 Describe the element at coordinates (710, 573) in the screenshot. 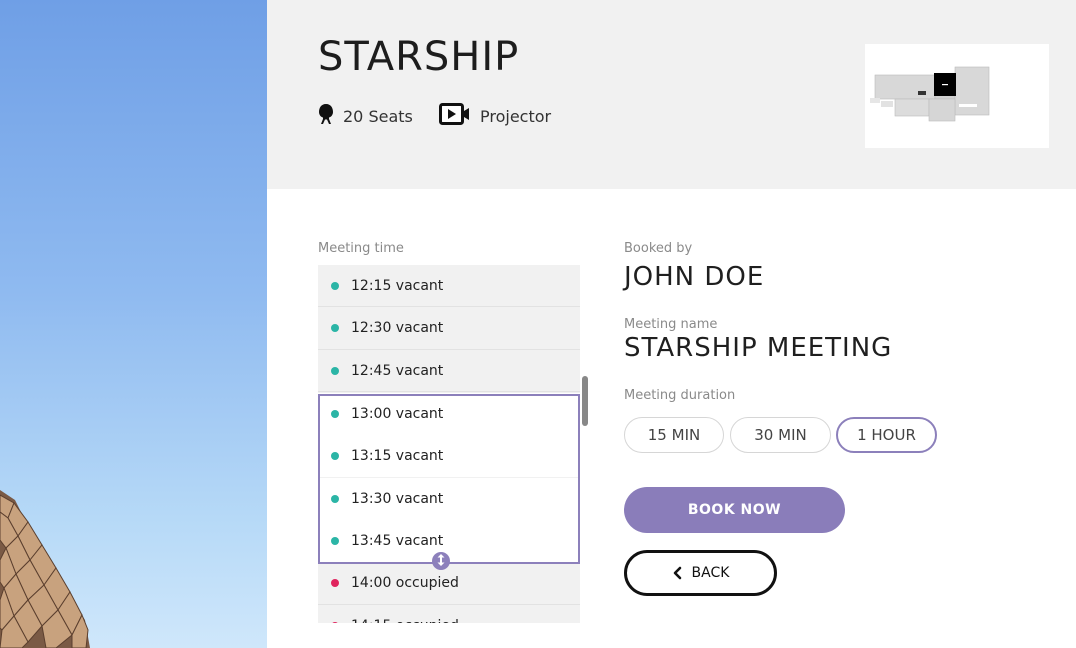

I see `back-label: BACK` at that location.